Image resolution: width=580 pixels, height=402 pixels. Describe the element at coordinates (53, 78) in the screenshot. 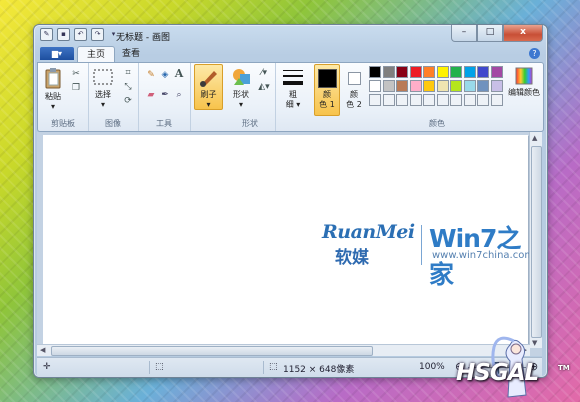

I see `clipboard-icon` at that location.